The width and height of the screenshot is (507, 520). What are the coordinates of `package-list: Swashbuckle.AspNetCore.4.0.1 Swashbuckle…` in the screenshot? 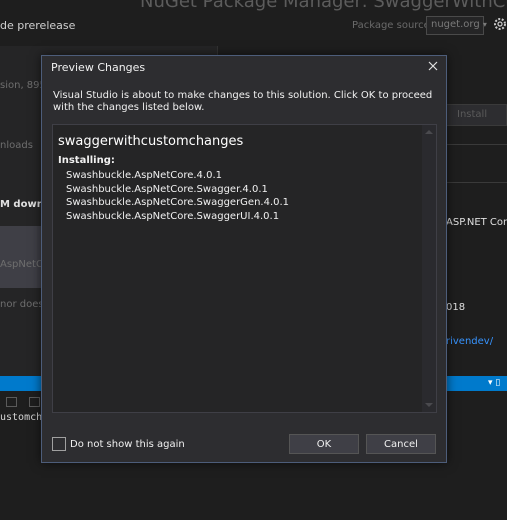 It's located at (177, 196).